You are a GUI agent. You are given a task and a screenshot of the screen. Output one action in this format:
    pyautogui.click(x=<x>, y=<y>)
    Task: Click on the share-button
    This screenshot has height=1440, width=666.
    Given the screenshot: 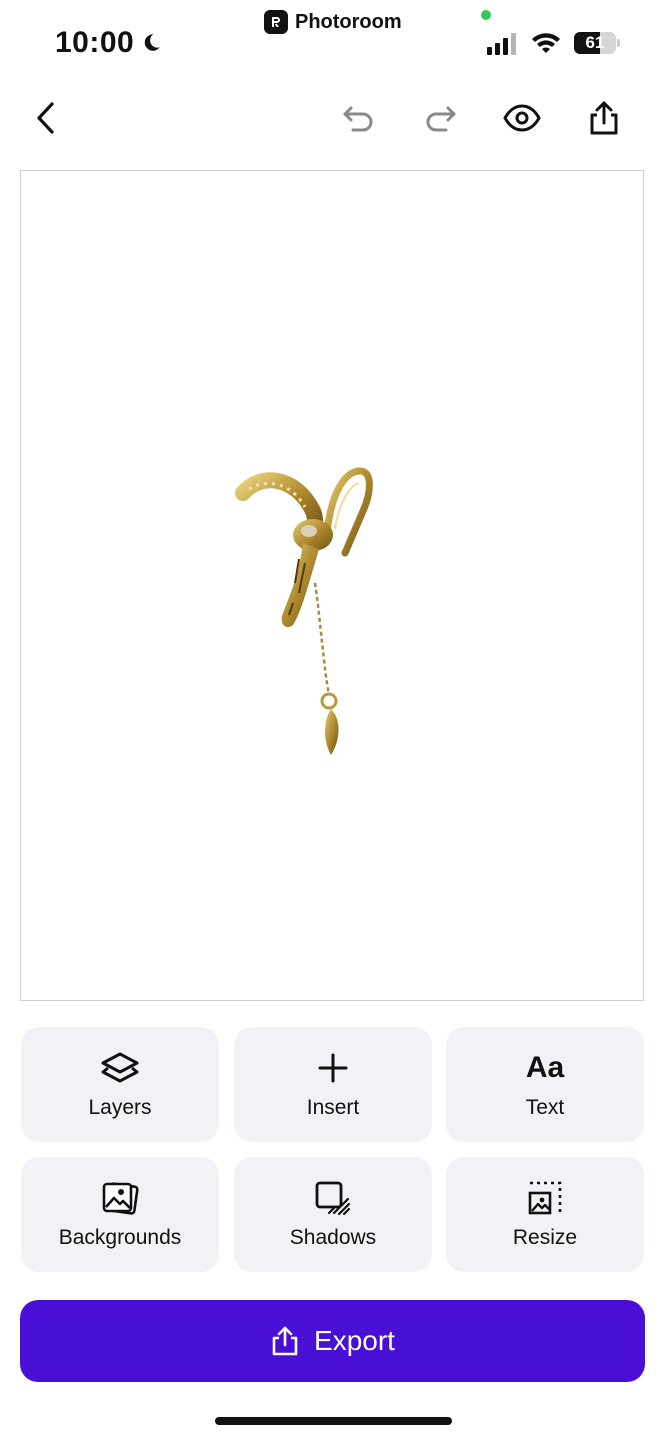 What is the action you would take?
    pyautogui.click(x=604, y=118)
    